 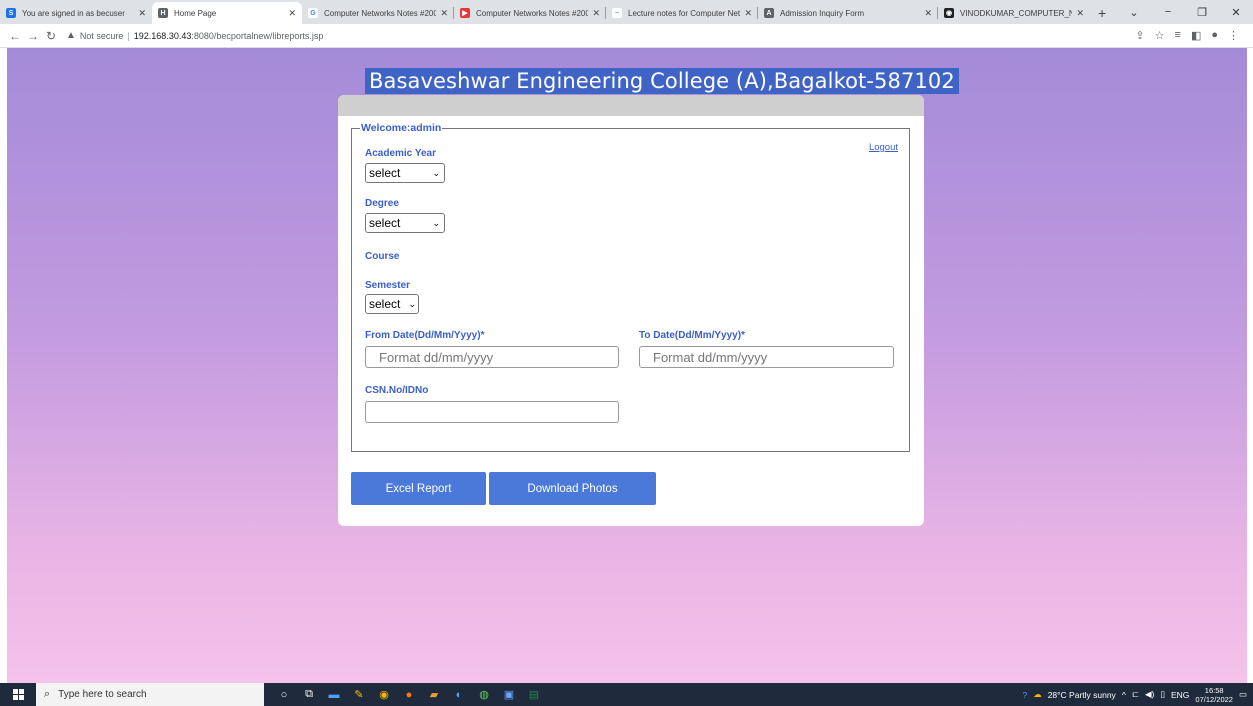 I want to click on new-tab-button: +, so click(x=1102, y=13).